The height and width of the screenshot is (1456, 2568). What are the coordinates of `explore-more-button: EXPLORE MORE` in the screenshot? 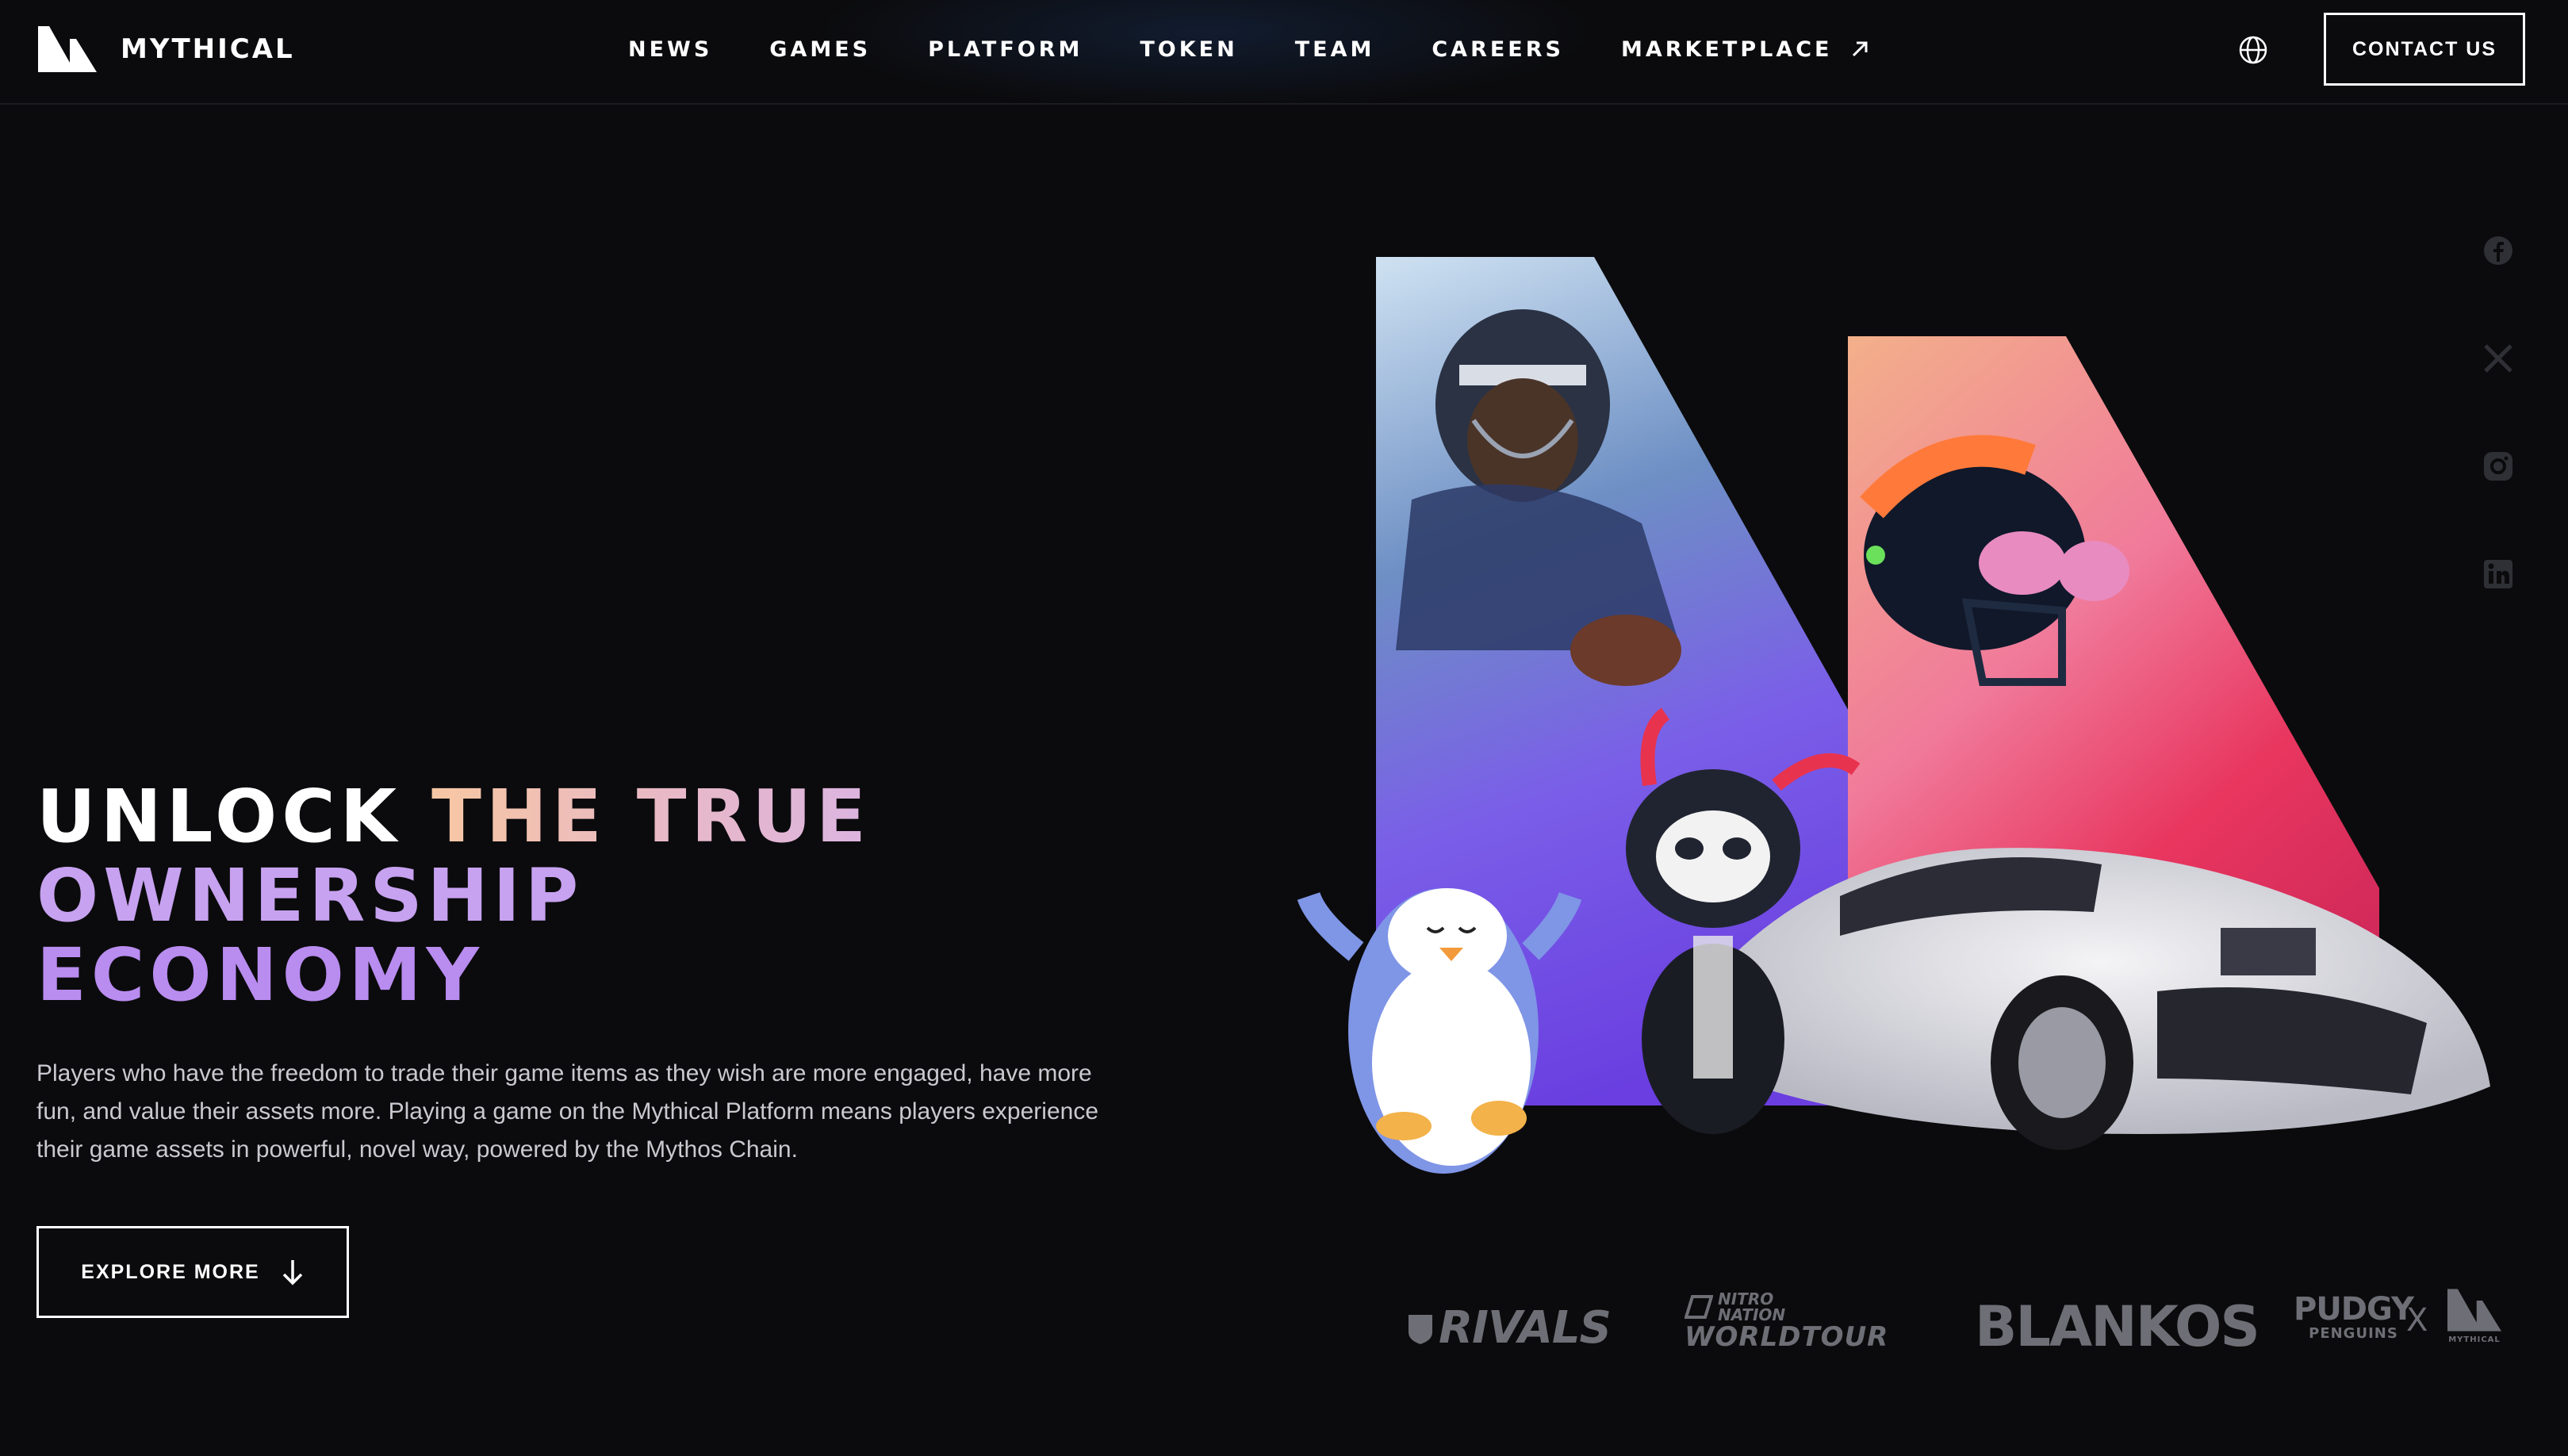 It's located at (193, 1272).